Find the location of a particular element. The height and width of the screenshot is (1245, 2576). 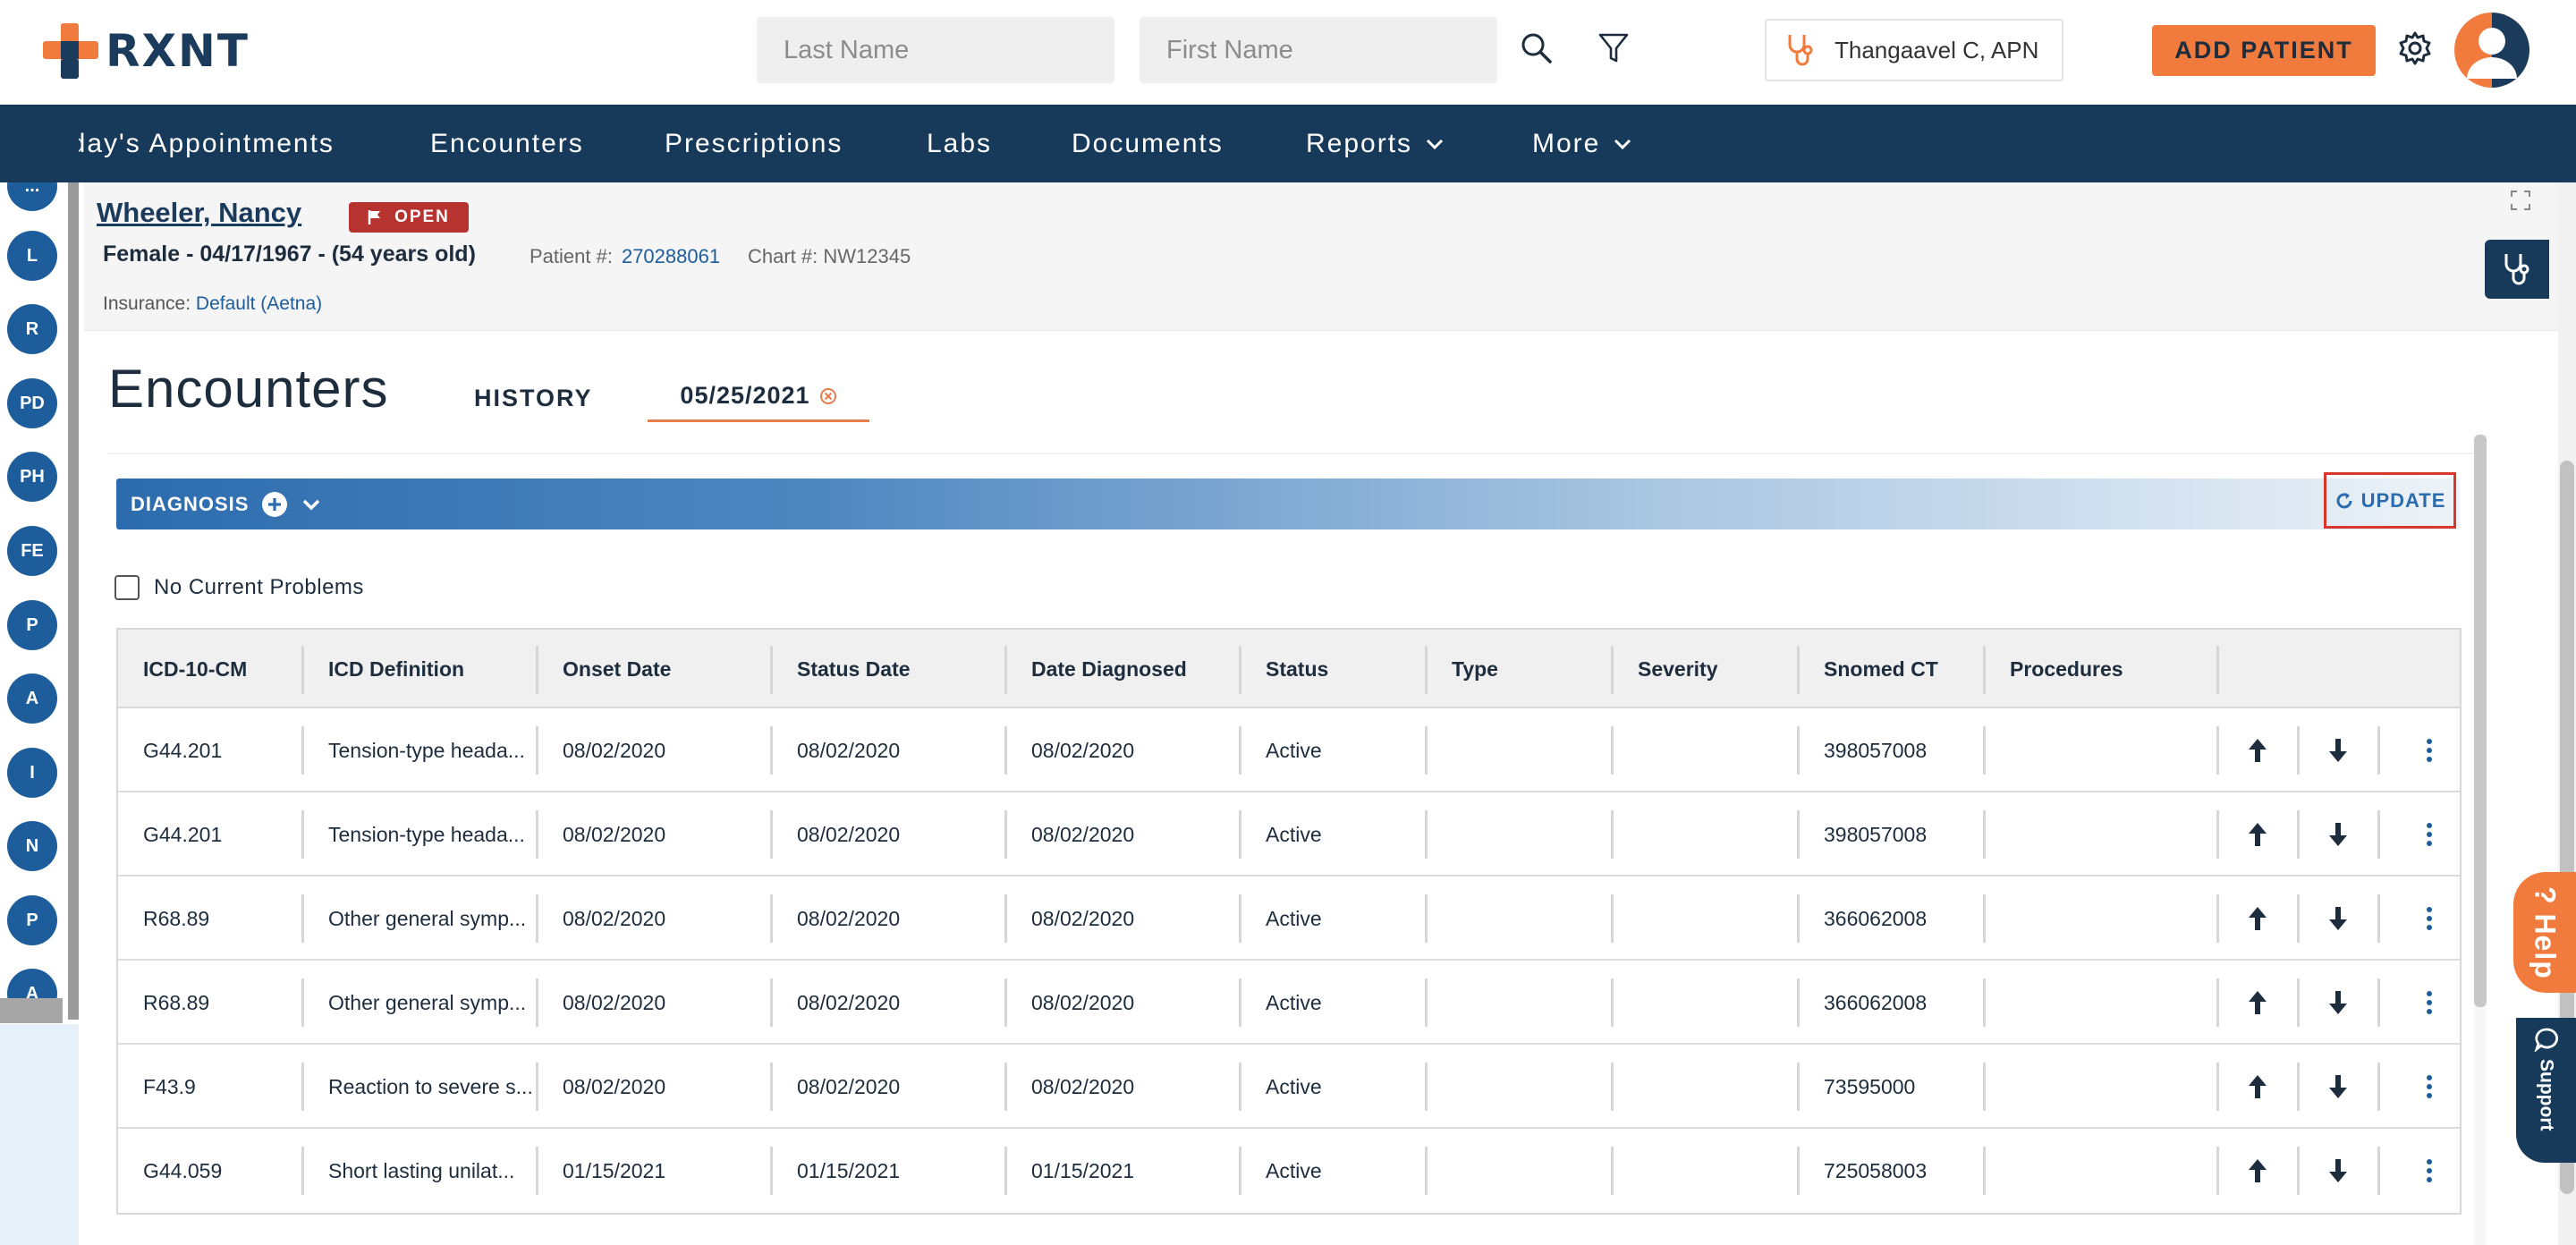

rail-button-p2: P is located at coordinates (32, 920).